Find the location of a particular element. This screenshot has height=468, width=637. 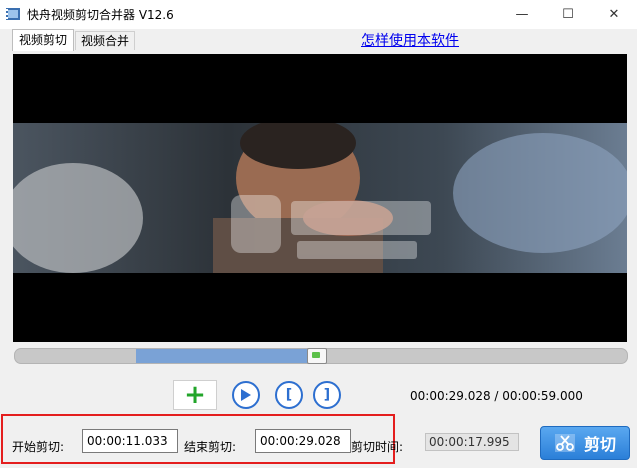

mark-in-button: [ is located at coordinates (289, 395).